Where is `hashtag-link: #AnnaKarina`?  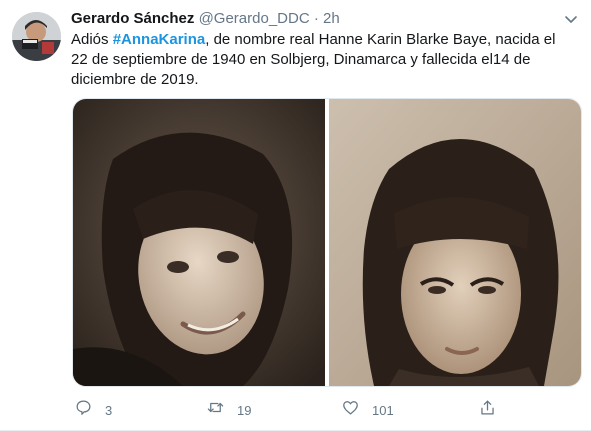
hashtag-link: #AnnaKarina is located at coordinates (159, 39).